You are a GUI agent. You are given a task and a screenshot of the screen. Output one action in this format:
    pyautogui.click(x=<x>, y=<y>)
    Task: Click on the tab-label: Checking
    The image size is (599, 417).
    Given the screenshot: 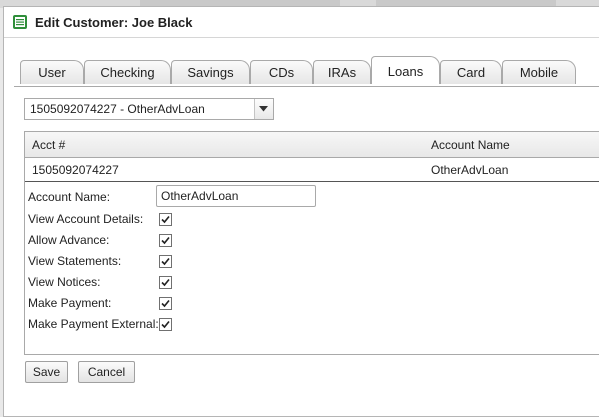 What is the action you would take?
    pyautogui.click(x=127, y=72)
    